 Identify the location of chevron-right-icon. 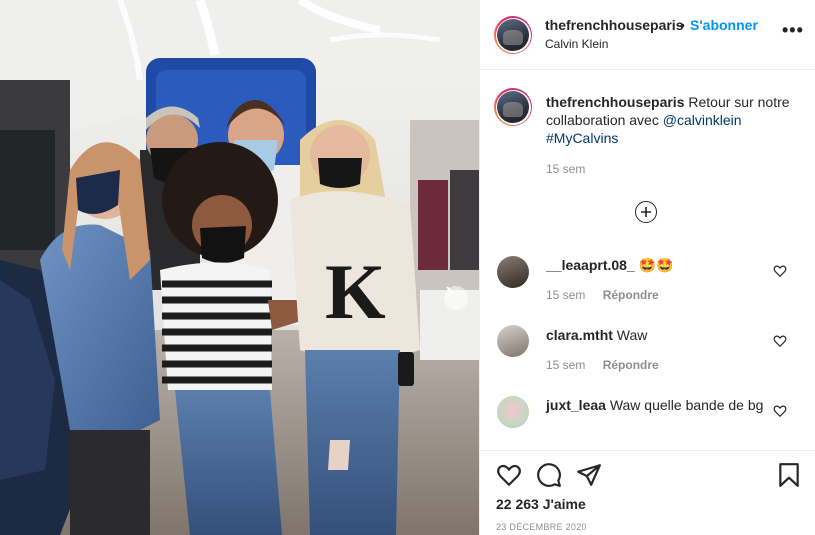
(450, 292).